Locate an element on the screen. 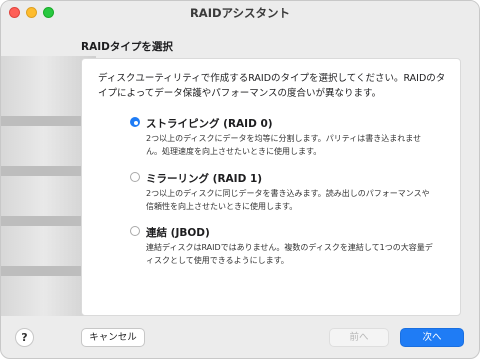  radio-button-selected is located at coordinates (135, 122).